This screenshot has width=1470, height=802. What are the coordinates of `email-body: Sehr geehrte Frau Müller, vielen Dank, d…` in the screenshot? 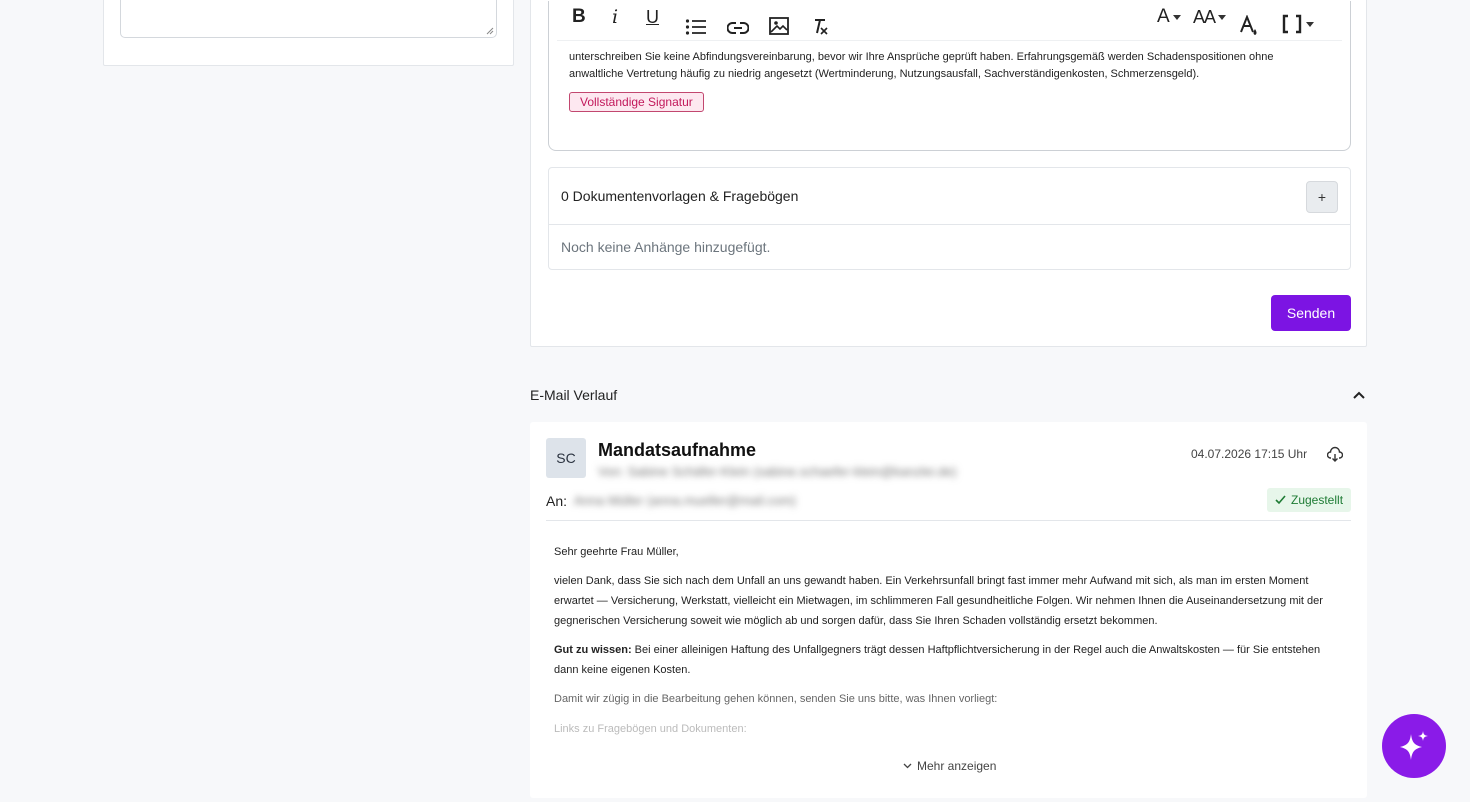 It's located at (944, 645).